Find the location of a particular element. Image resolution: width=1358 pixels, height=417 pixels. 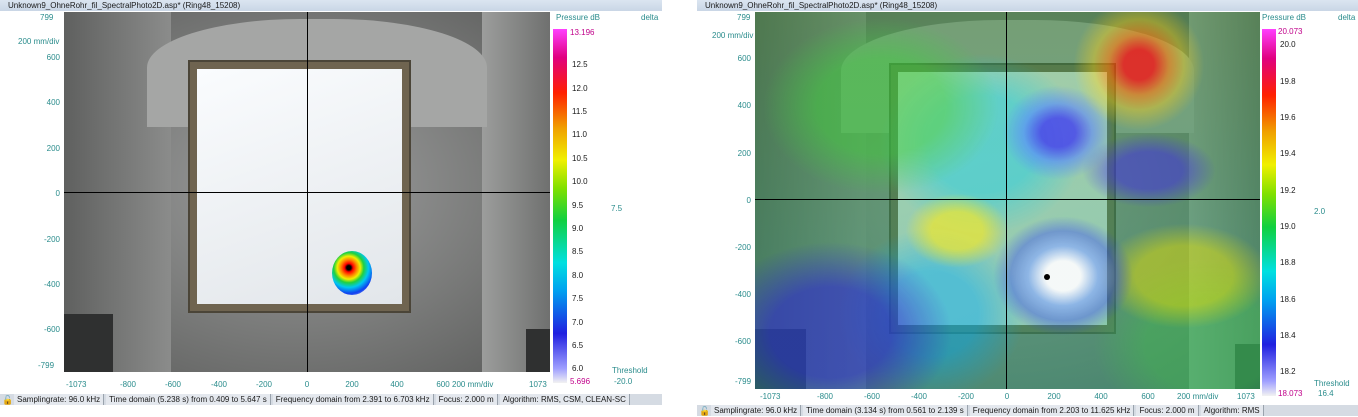

status-frequency-domain: Frequency domain from 2.391 to 6.703 kHz is located at coordinates (353, 399).